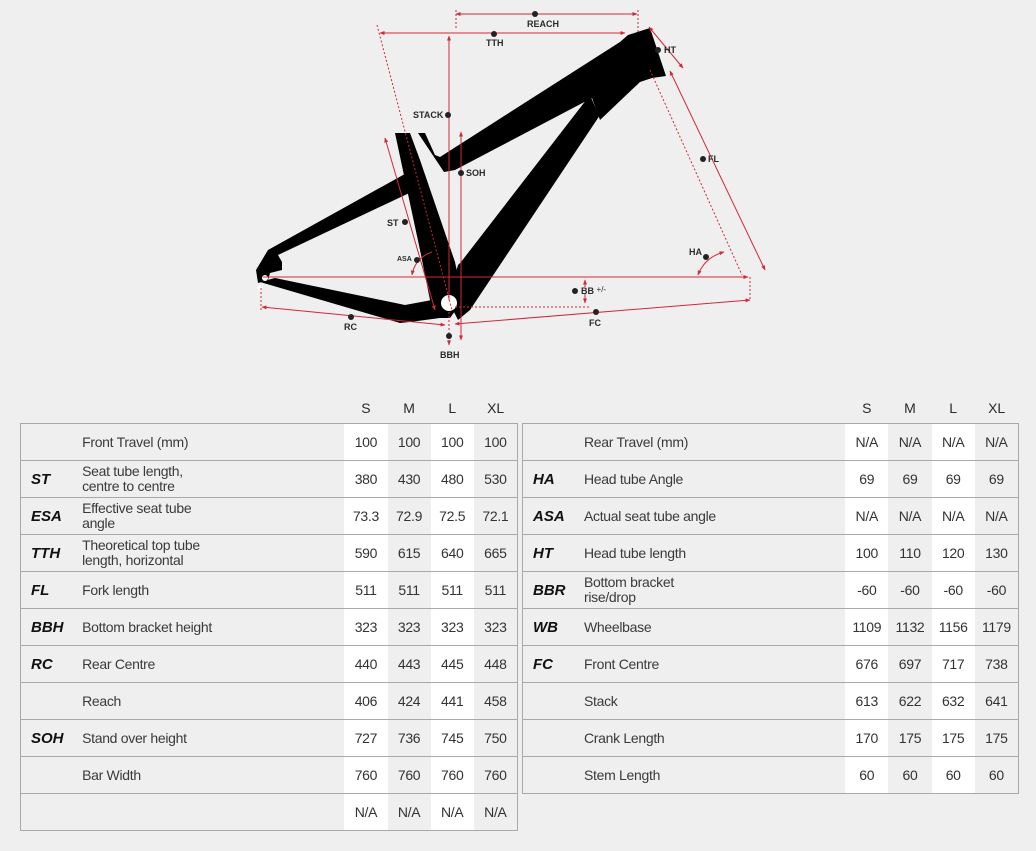 Image resolution: width=1036 pixels, height=851 pixels. I want to click on value-cell-xl: 448, so click(495, 664).